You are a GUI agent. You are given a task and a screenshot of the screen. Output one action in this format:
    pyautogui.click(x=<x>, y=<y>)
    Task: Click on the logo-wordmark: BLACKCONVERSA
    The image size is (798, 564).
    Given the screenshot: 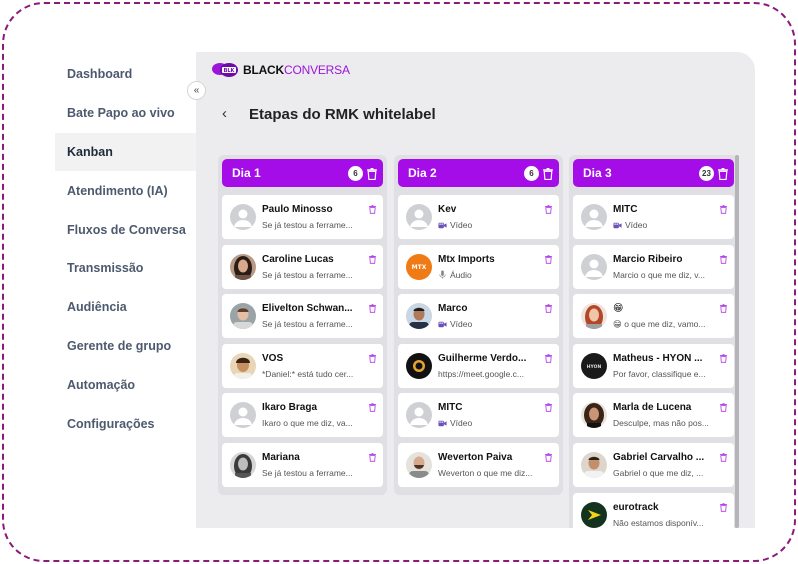 What is the action you would take?
    pyautogui.click(x=296, y=70)
    